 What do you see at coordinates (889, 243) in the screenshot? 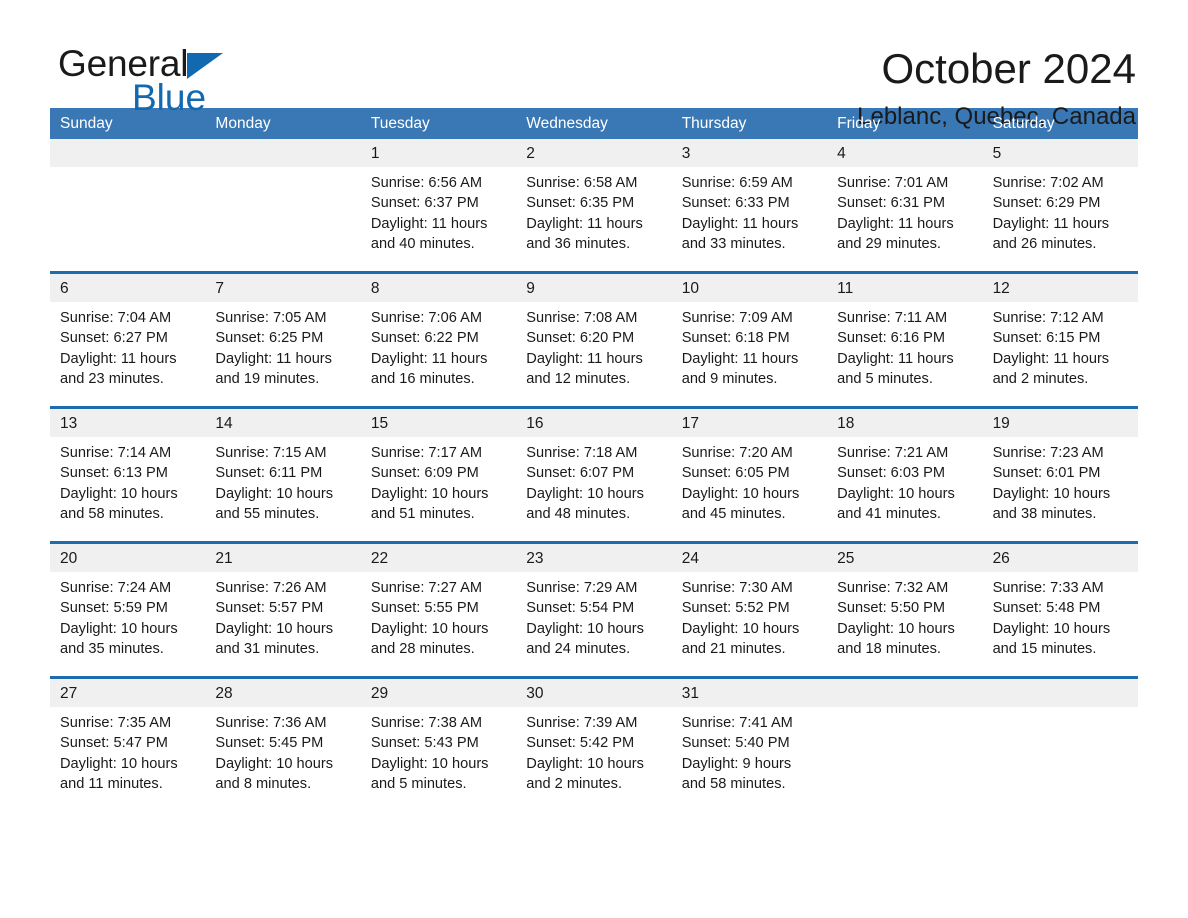
I see `day-daylight-line2-text: and 29 minutes.` at bounding box center [889, 243].